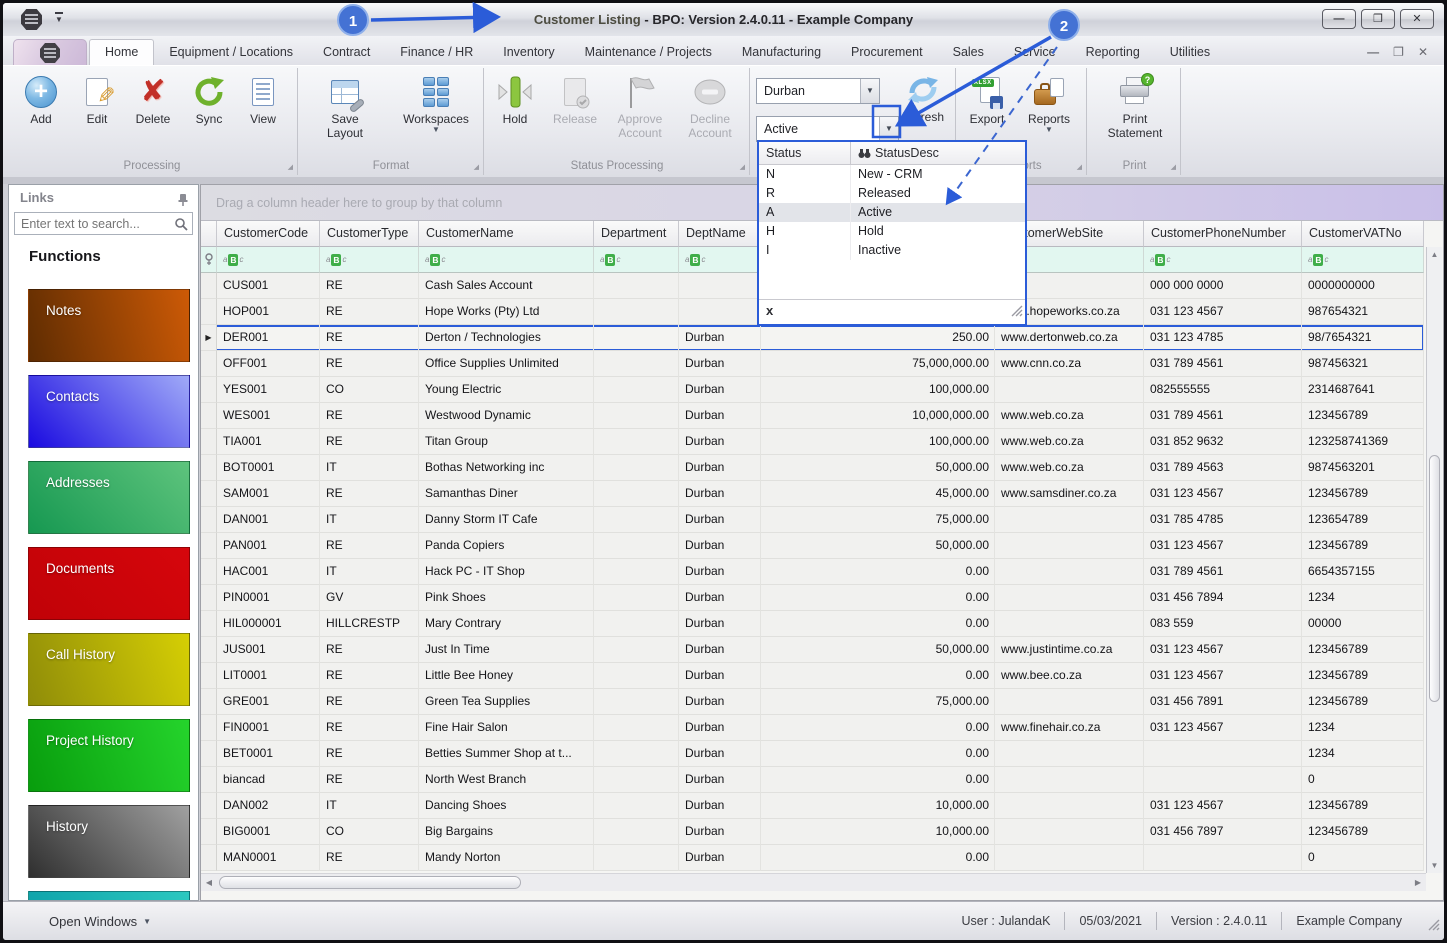  What do you see at coordinates (938, 153) in the screenshot?
I see `statusdesc-column-header: StatusDesc` at bounding box center [938, 153].